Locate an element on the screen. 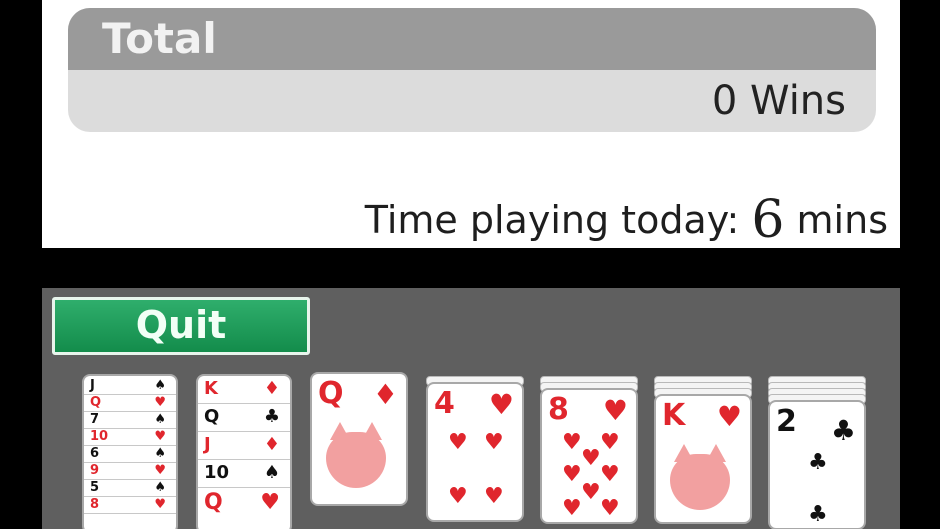 This screenshot has height=529, width=940. time-playing-line: Time playing today: 6 mins is located at coordinates (626, 220).